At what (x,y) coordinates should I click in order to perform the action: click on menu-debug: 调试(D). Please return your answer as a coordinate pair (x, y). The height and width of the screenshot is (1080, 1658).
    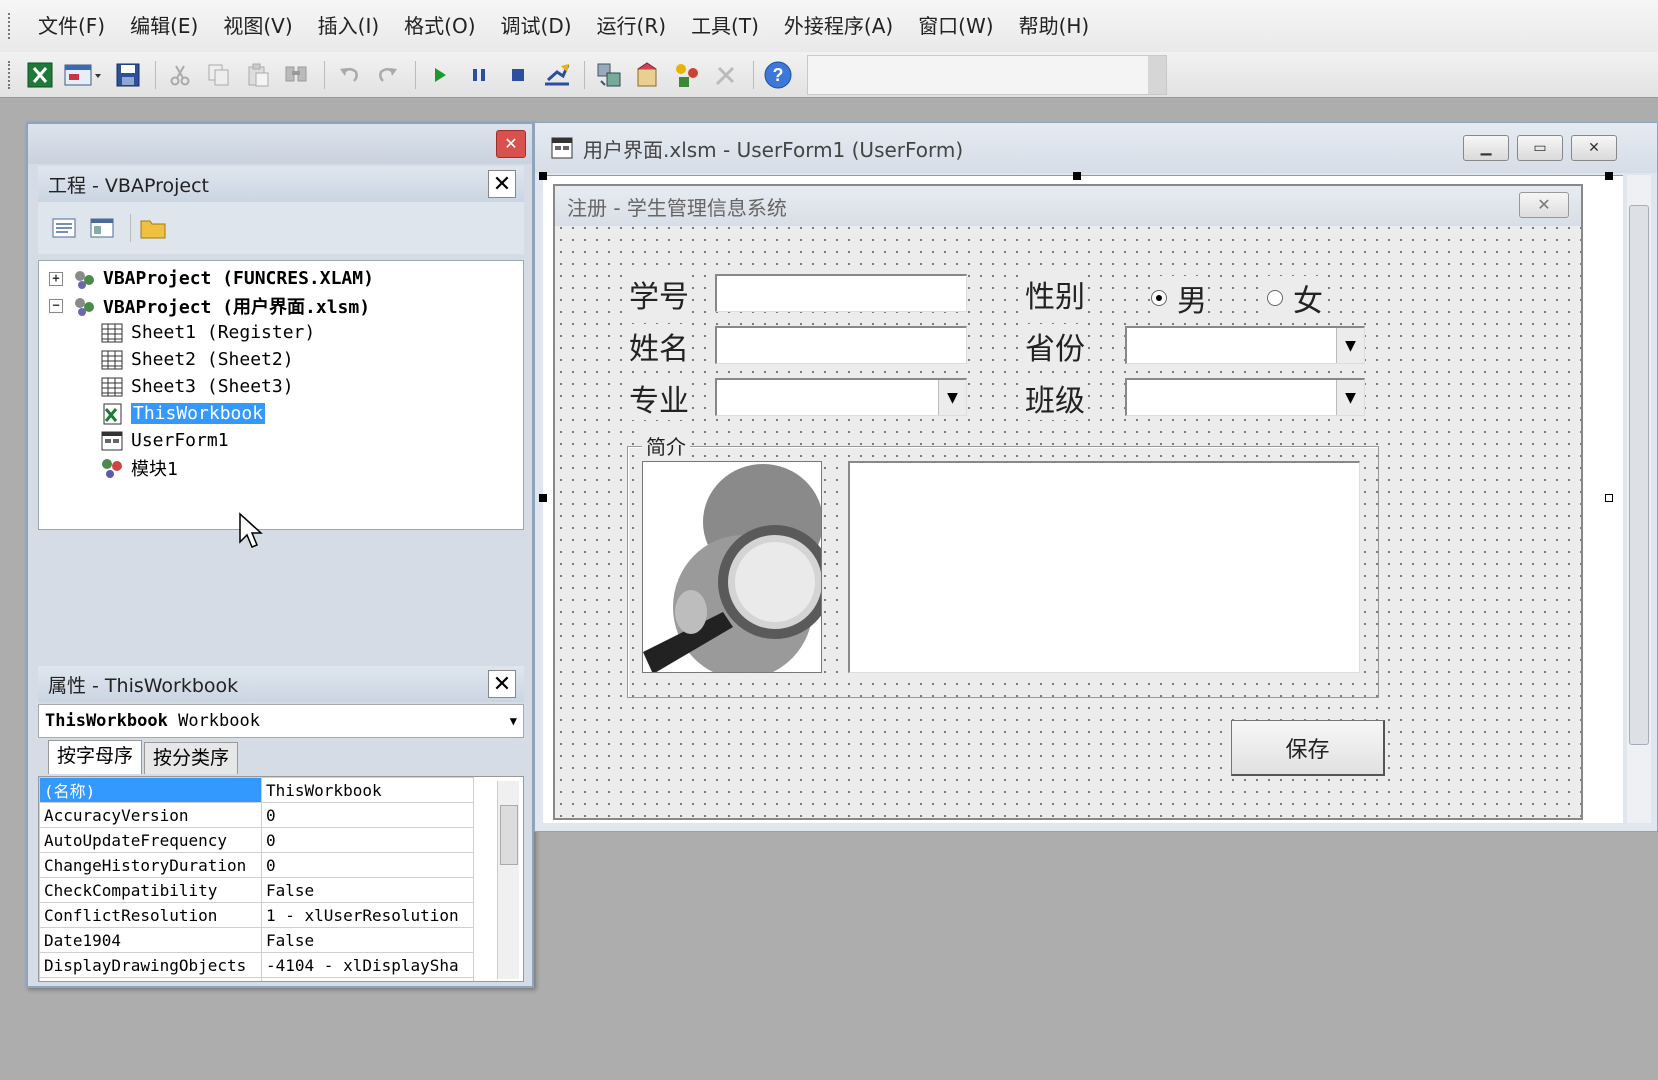
    Looking at the image, I should click on (536, 26).